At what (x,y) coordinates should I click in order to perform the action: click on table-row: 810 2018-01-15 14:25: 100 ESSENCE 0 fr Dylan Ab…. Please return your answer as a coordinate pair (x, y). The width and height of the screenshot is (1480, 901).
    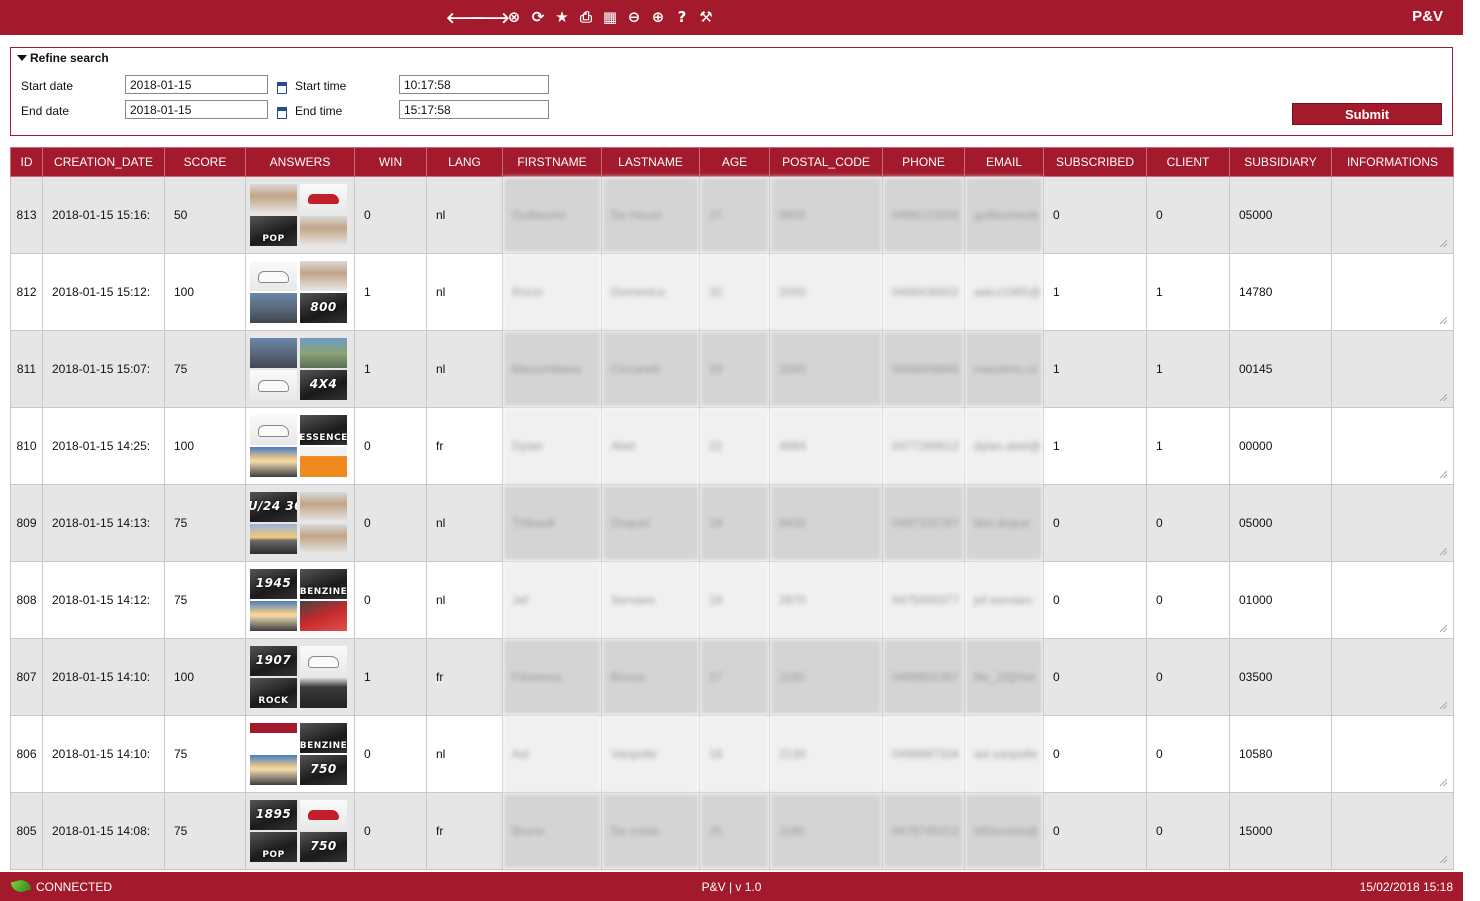
    Looking at the image, I should click on (732, 446).